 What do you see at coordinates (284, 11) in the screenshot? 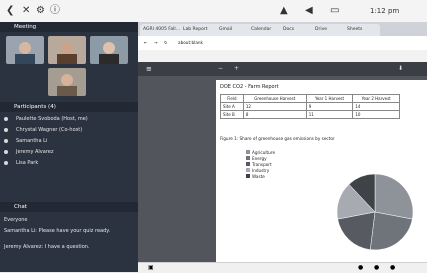
I see `wifi-icon: ▲` at bounding box center [284, 11].